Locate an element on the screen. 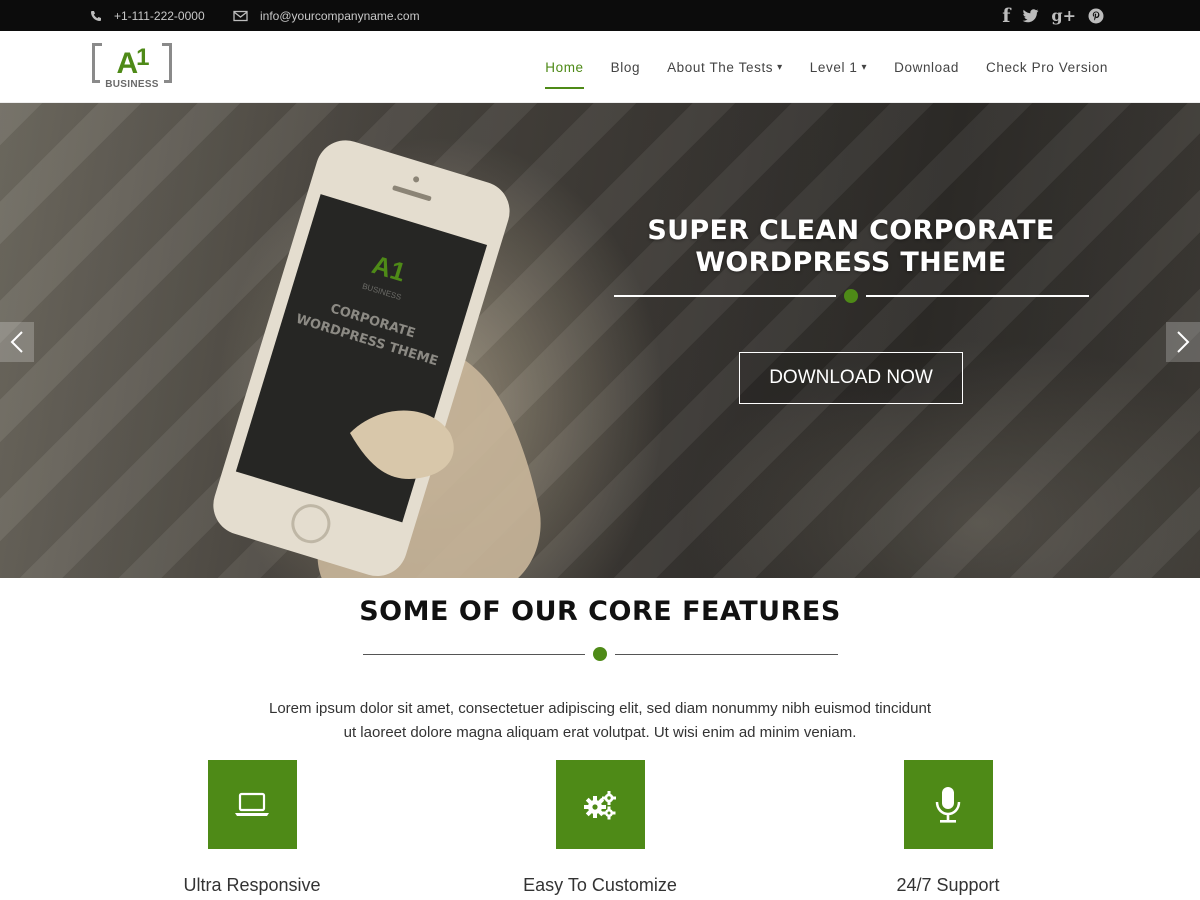  nav-item-download: Download is located at coordinates (926, 67).